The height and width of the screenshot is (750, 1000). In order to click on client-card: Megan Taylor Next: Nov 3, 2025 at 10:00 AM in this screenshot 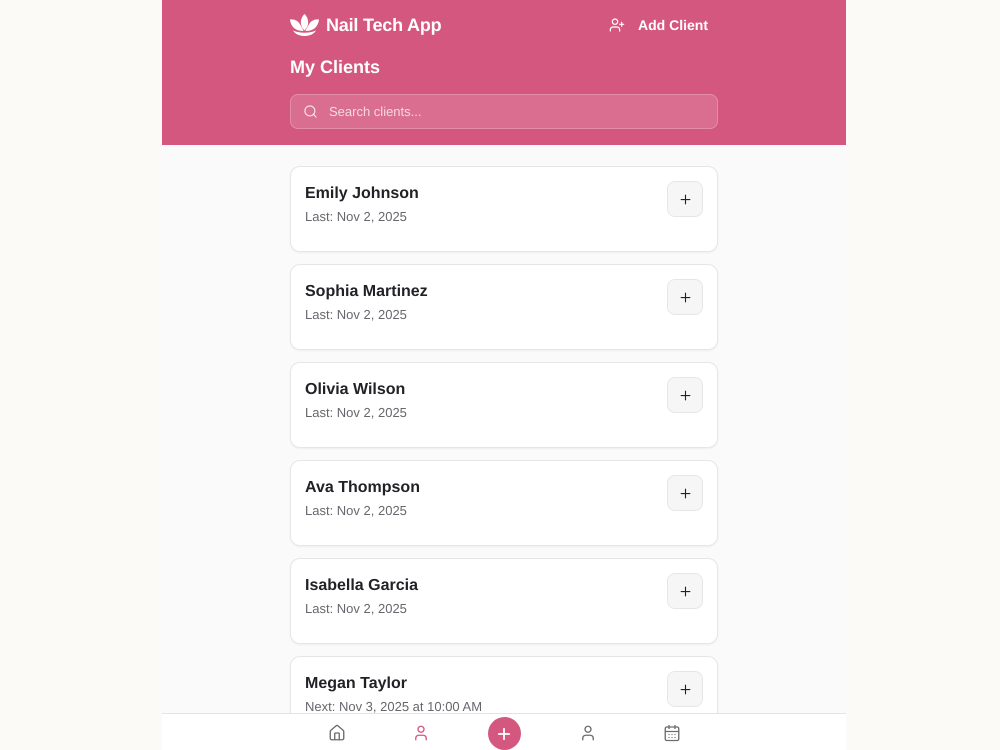, I will do `click(504, 684)`.